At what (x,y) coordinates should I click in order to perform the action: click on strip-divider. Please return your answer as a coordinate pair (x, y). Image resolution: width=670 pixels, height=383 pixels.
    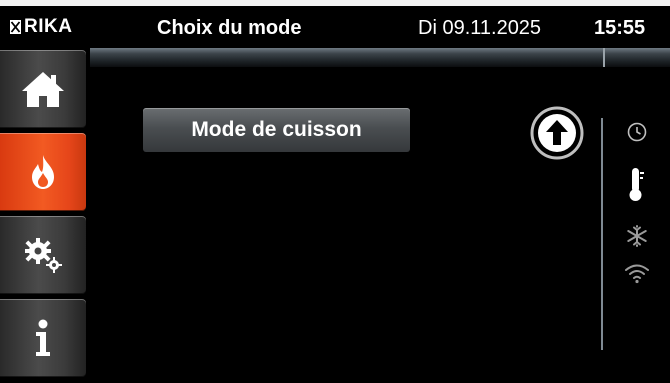
    Looking at the image, I should click on (604, 57).